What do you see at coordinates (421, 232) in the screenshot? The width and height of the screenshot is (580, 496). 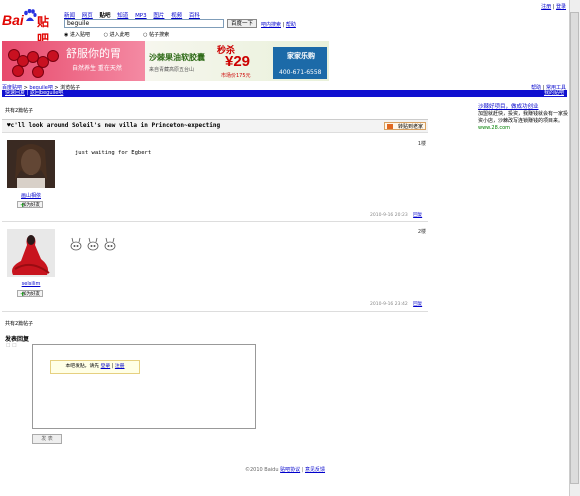 I see `floor-label: 2楼` at bounding box center [421, 232].